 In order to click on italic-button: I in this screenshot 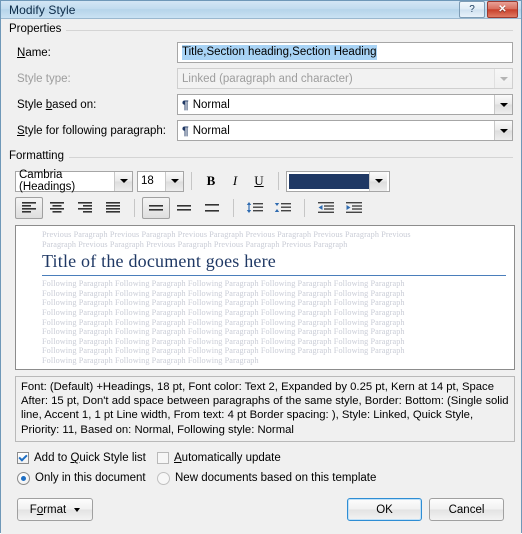, I will do `click(235, 181)`.